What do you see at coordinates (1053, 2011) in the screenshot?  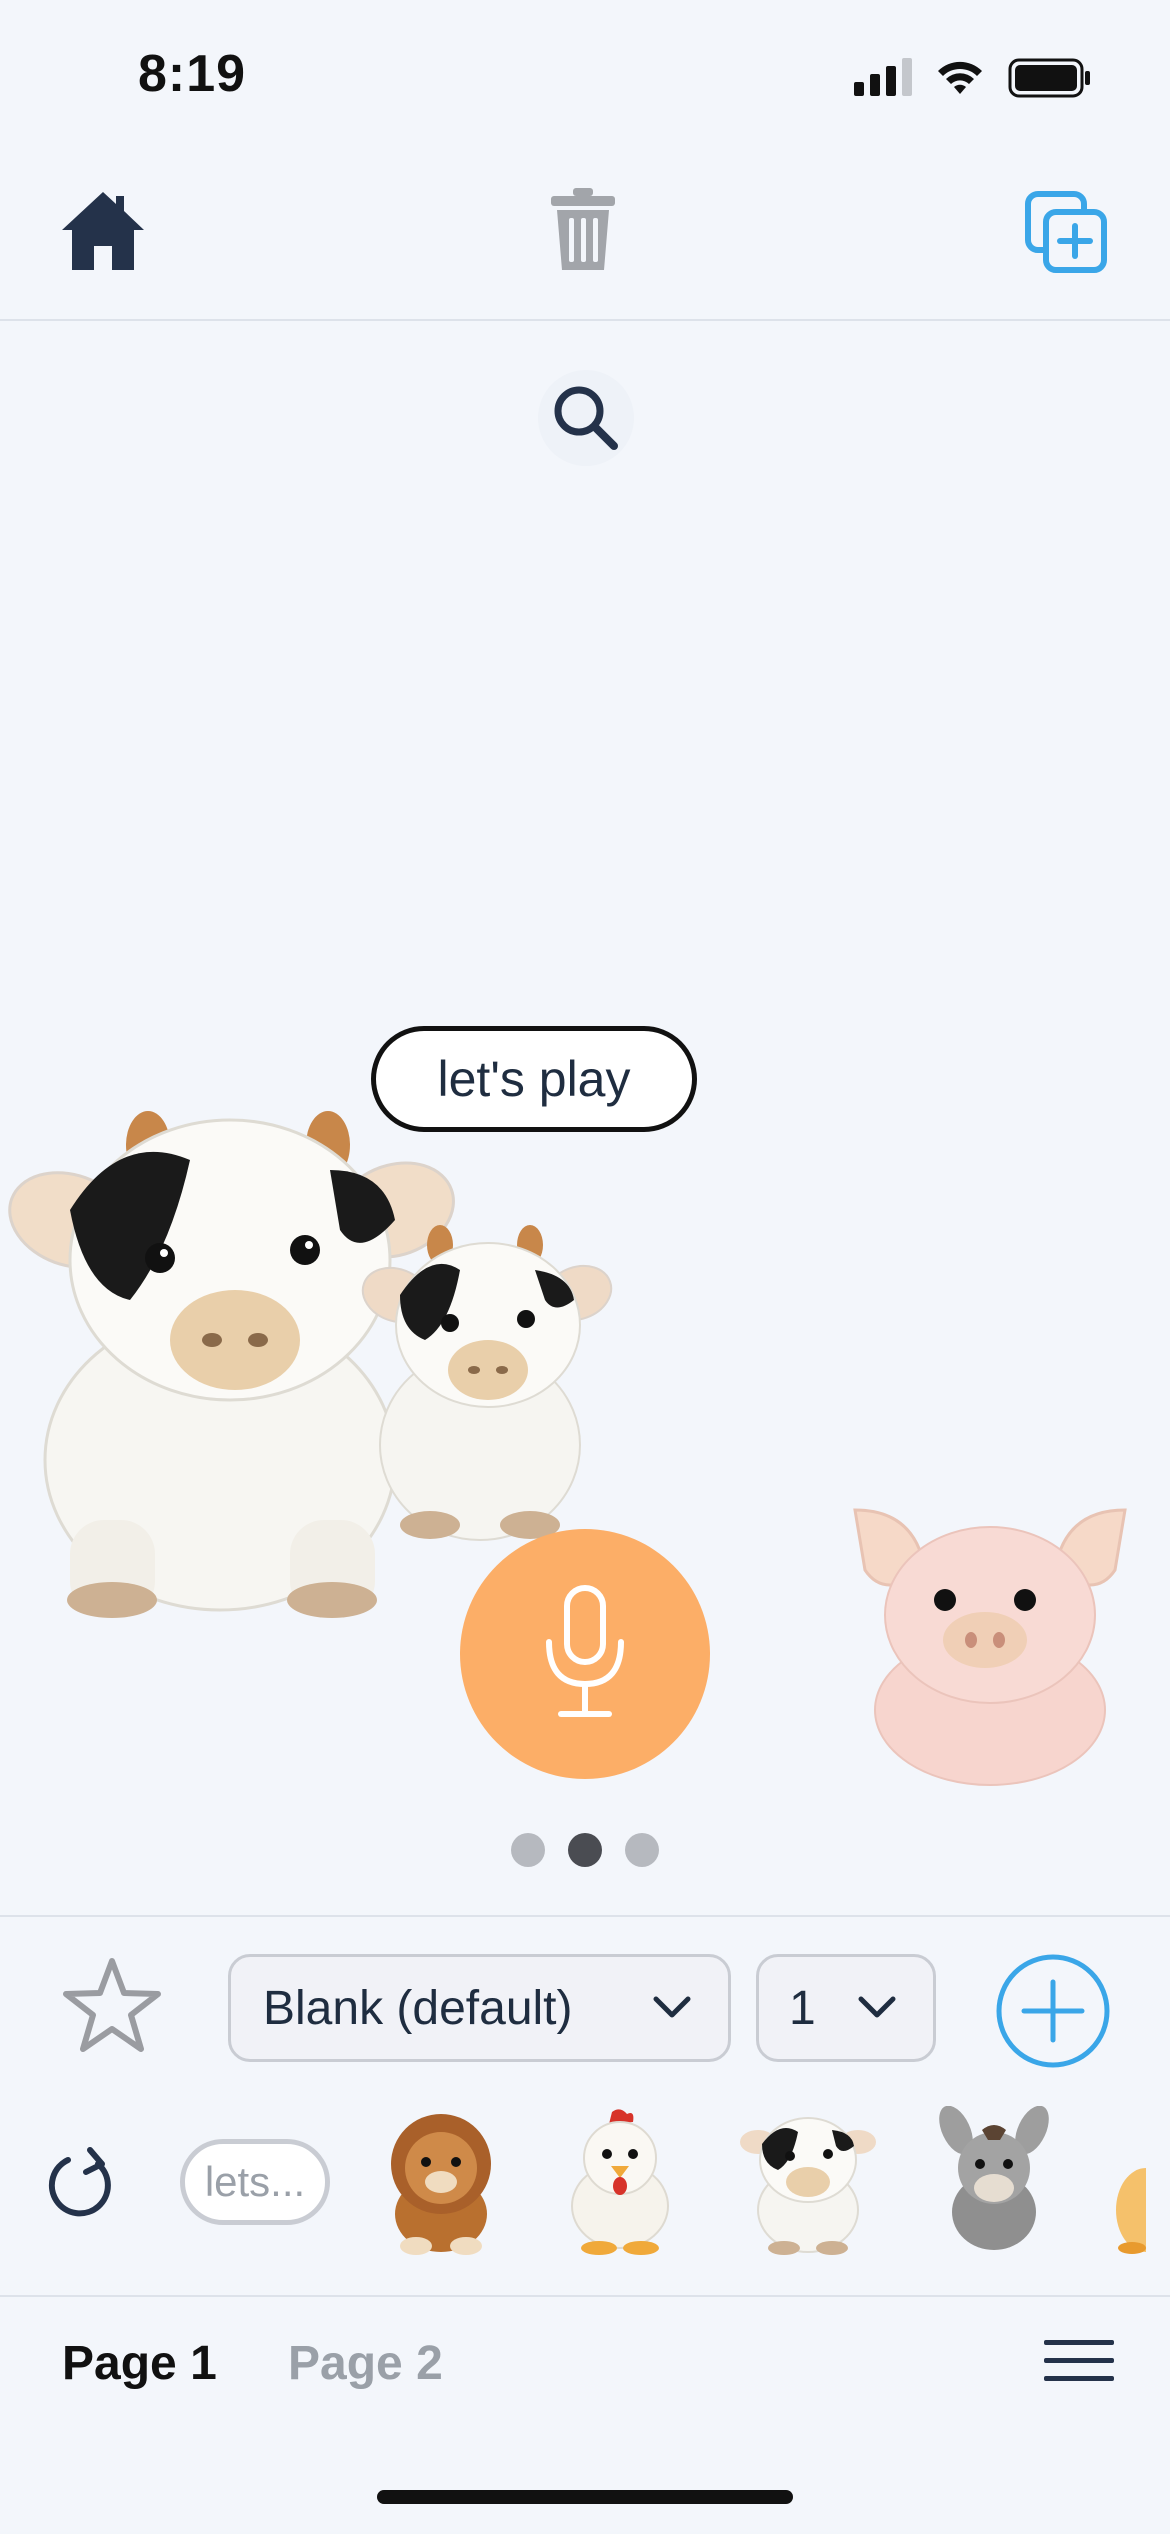 I see `add-icon` at bounding box center [1053, 2011].